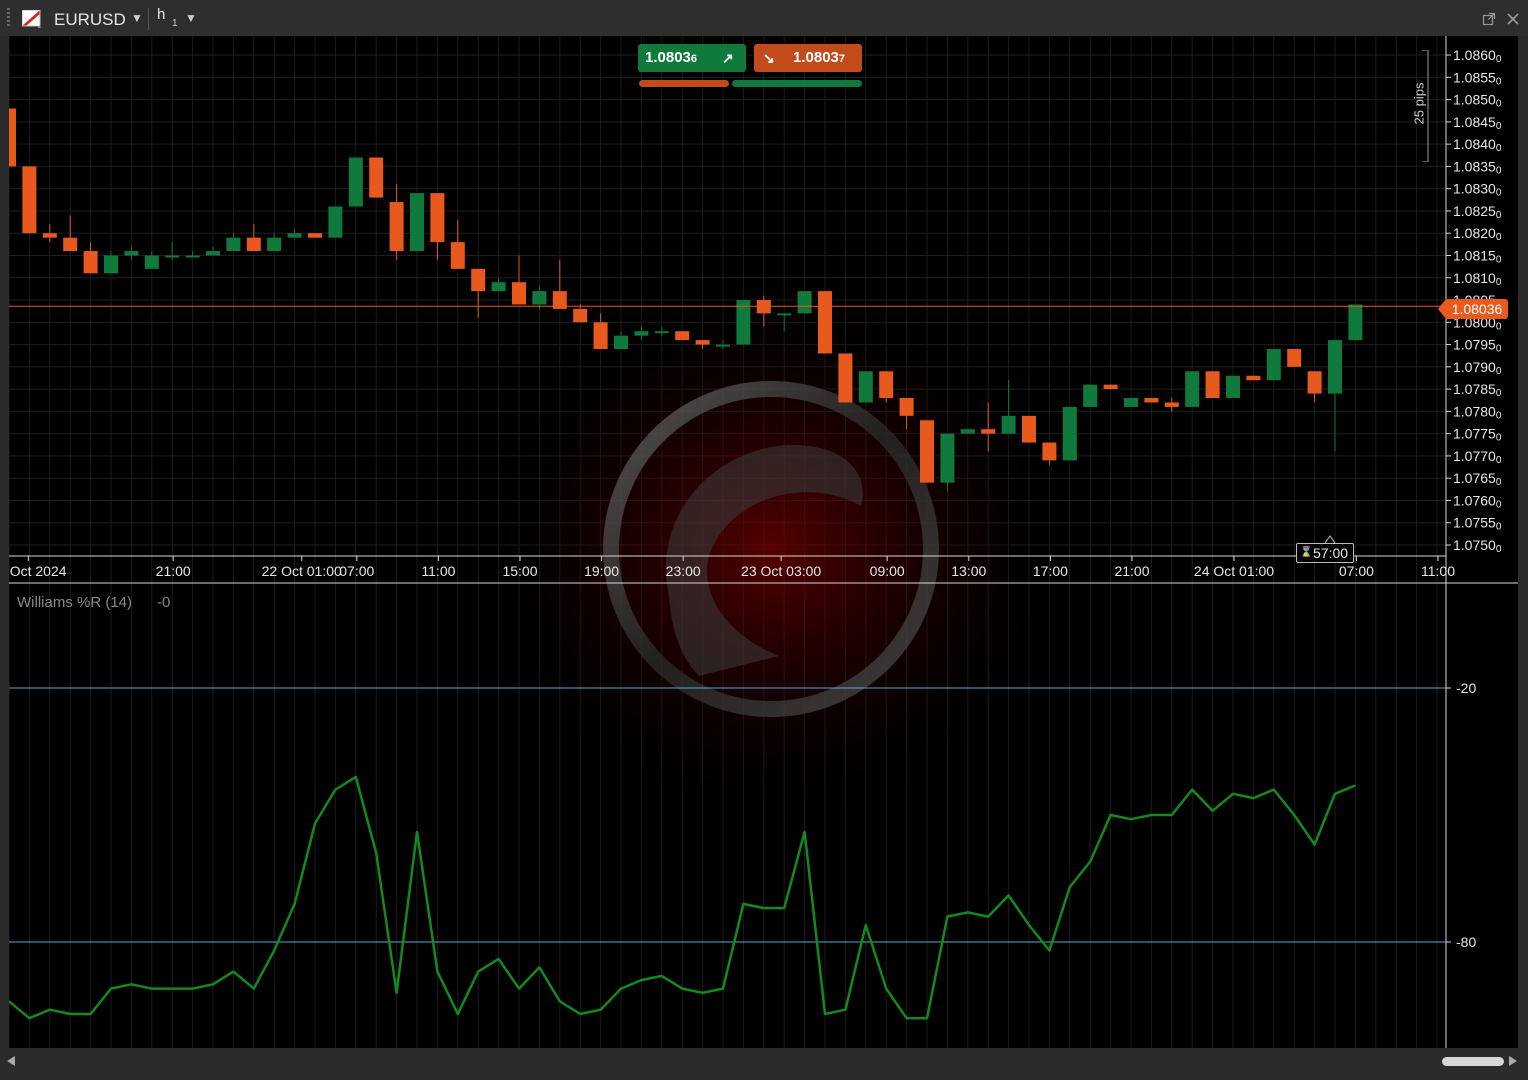 Image resolution: width=1528 pixels, height=1080 pixels. I want to click on pips-text: 25 pips, so click(1419, 103).